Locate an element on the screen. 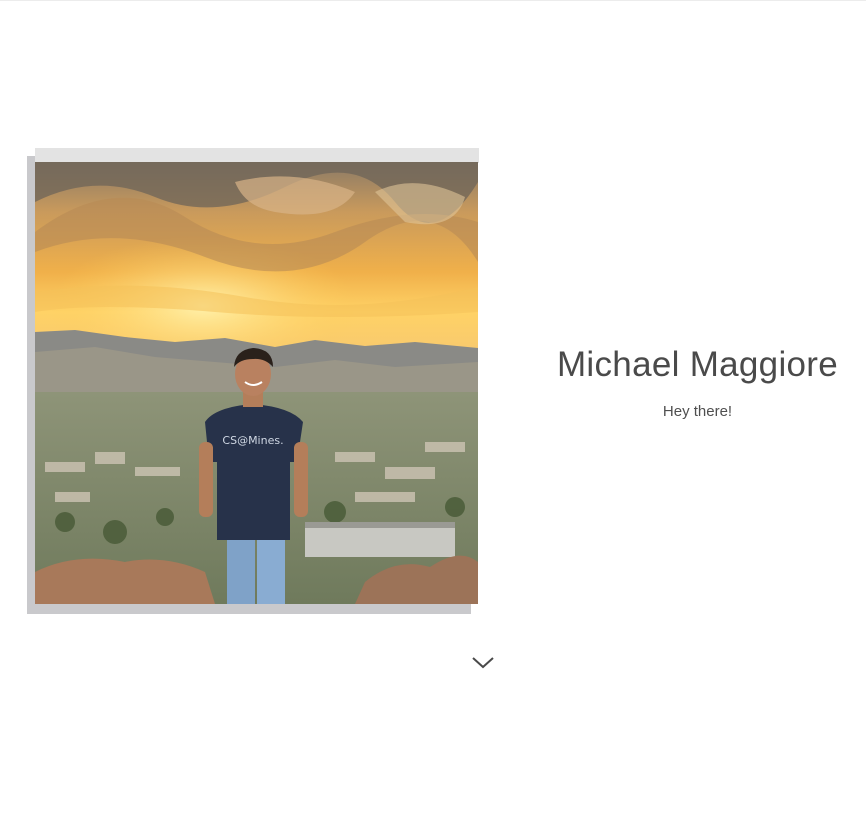 The height and width of the screenshot is (820, 866). top-divider is located at coordinates (433, 0).